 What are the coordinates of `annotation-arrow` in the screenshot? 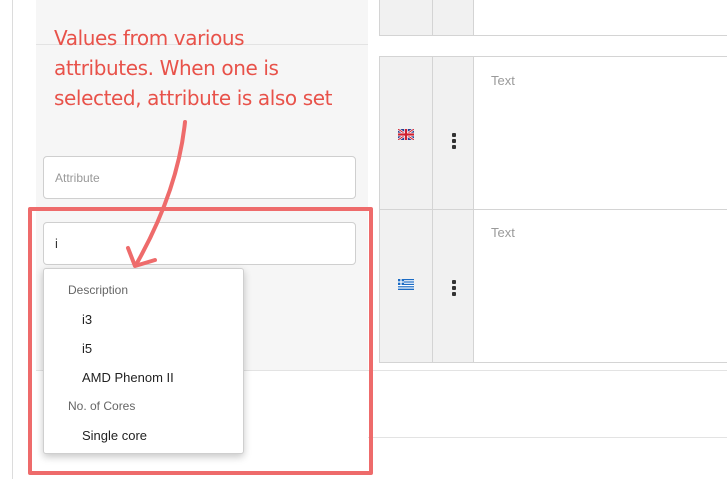 It's located at (156, 194).